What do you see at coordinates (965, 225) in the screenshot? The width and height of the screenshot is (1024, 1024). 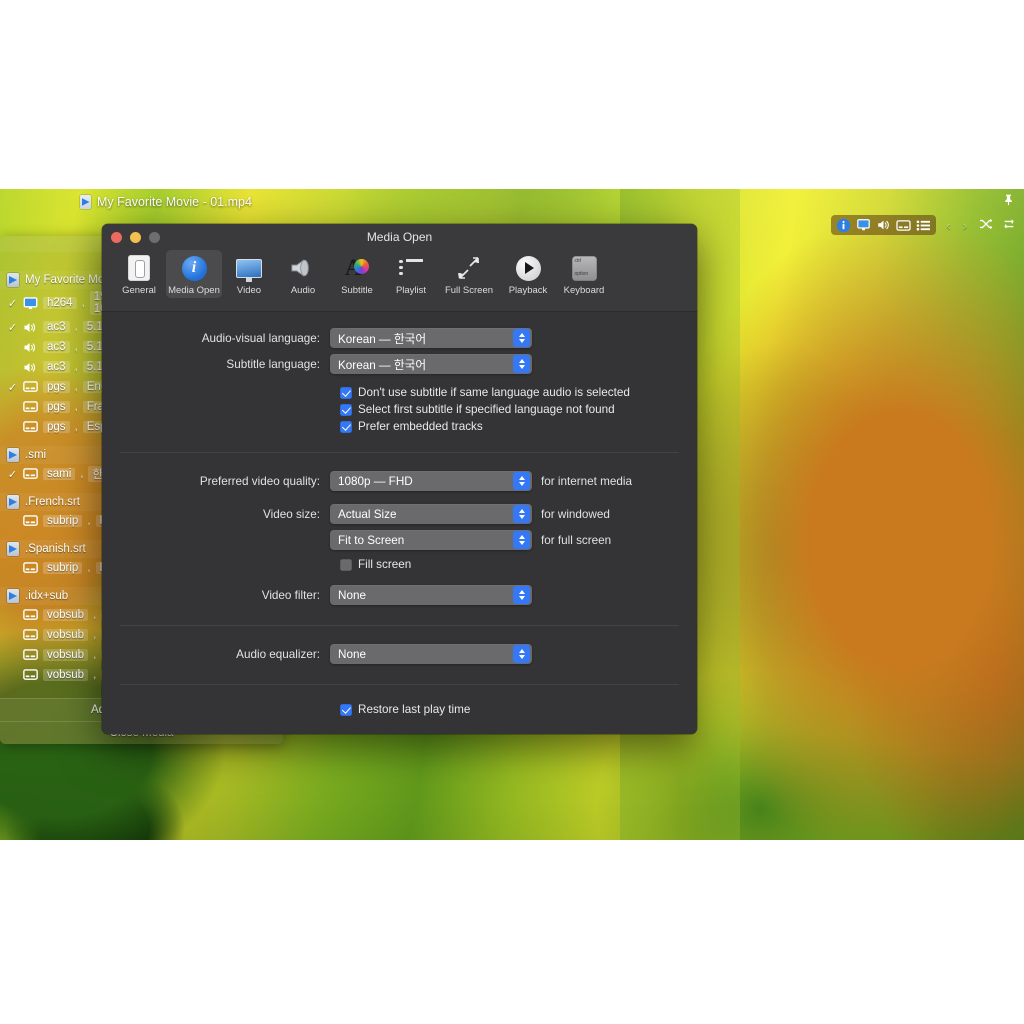 I see `next-icon: ›` at bounding box center [965, 225].